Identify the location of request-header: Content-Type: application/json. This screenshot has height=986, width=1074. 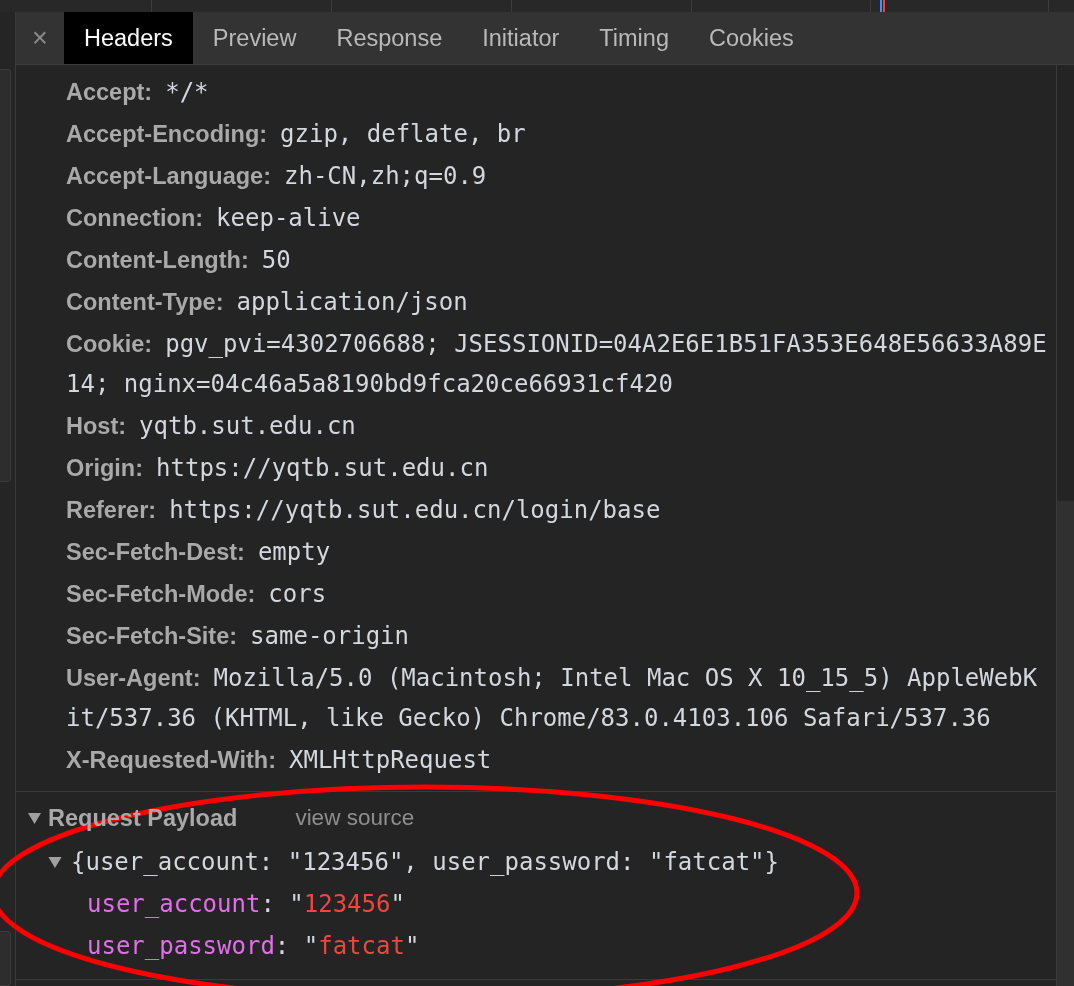
(267, 302).